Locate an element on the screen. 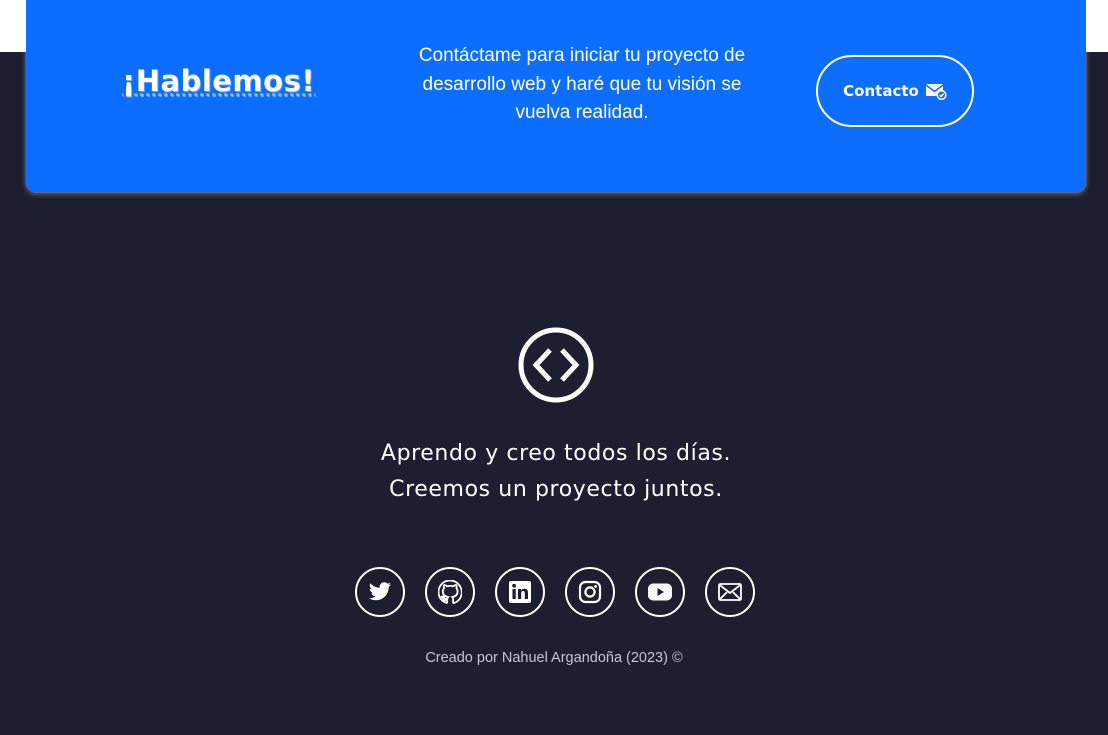 This screenshot has height=735, width=1108. social-links is located at coordinates (556, 593).